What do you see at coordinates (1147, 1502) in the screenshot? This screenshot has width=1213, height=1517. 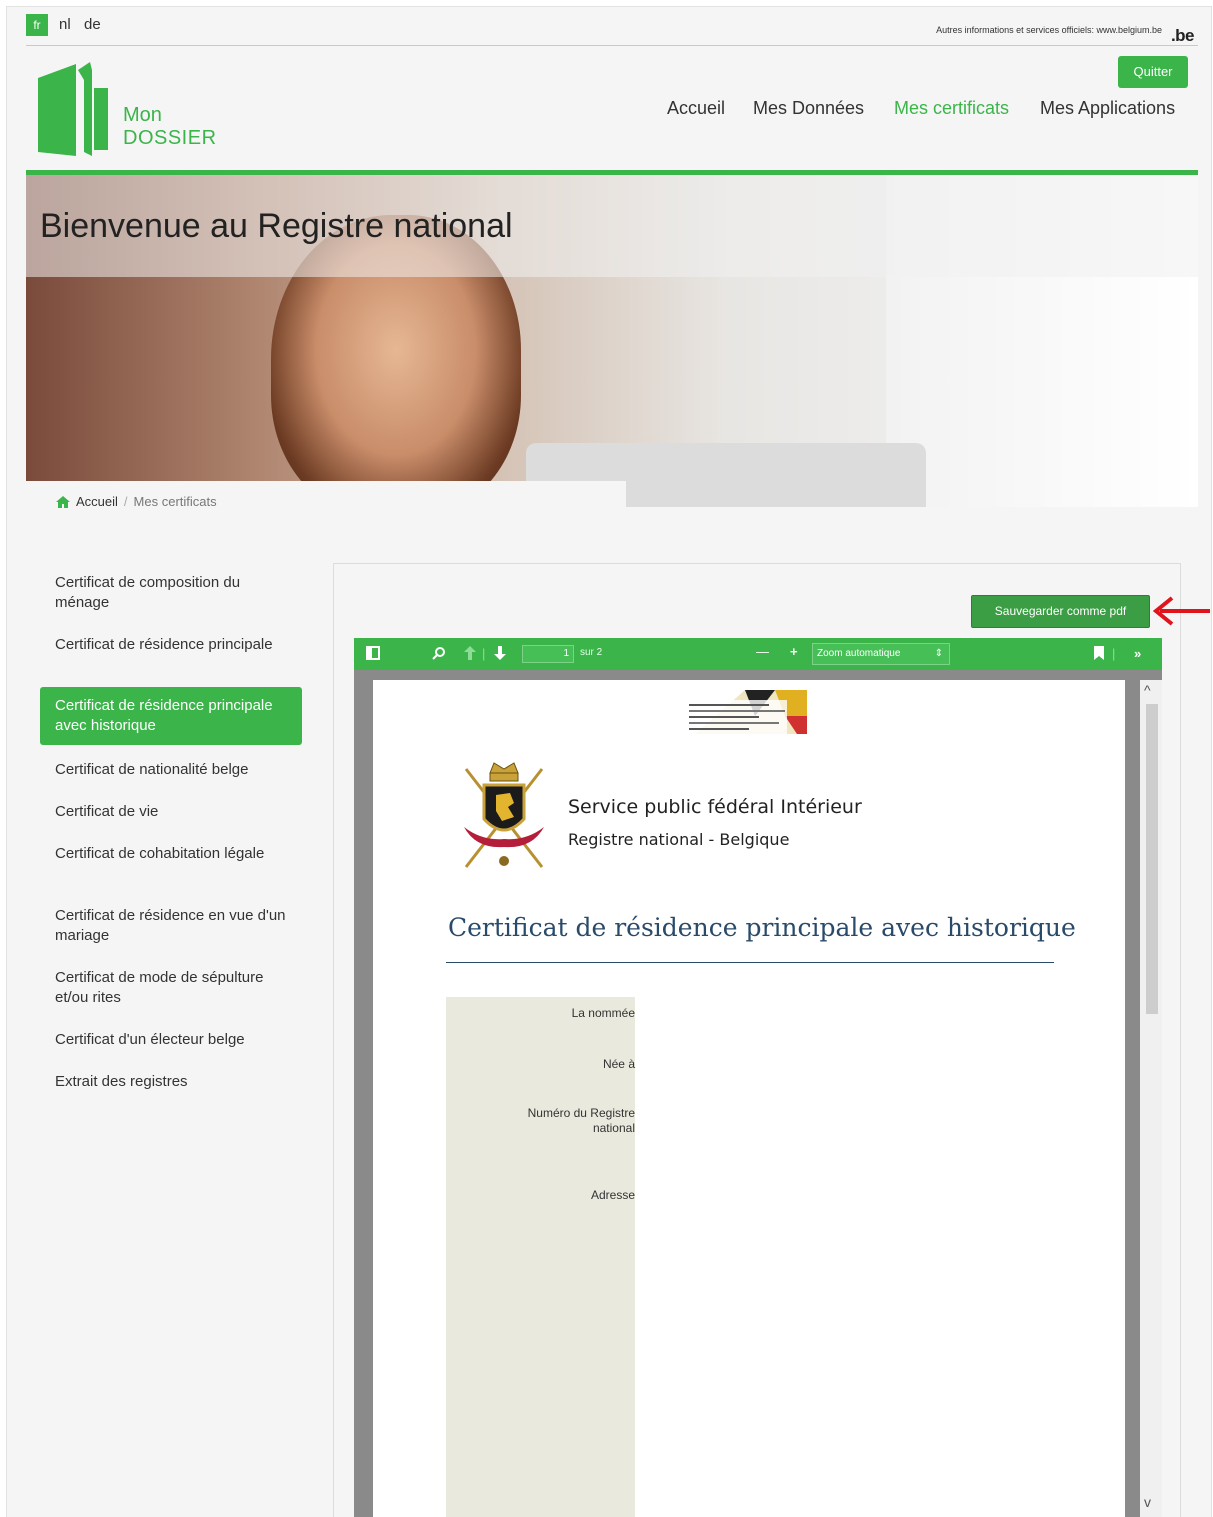 I see `scroll-down-icon: v` at bounding box center [1147, 1502].